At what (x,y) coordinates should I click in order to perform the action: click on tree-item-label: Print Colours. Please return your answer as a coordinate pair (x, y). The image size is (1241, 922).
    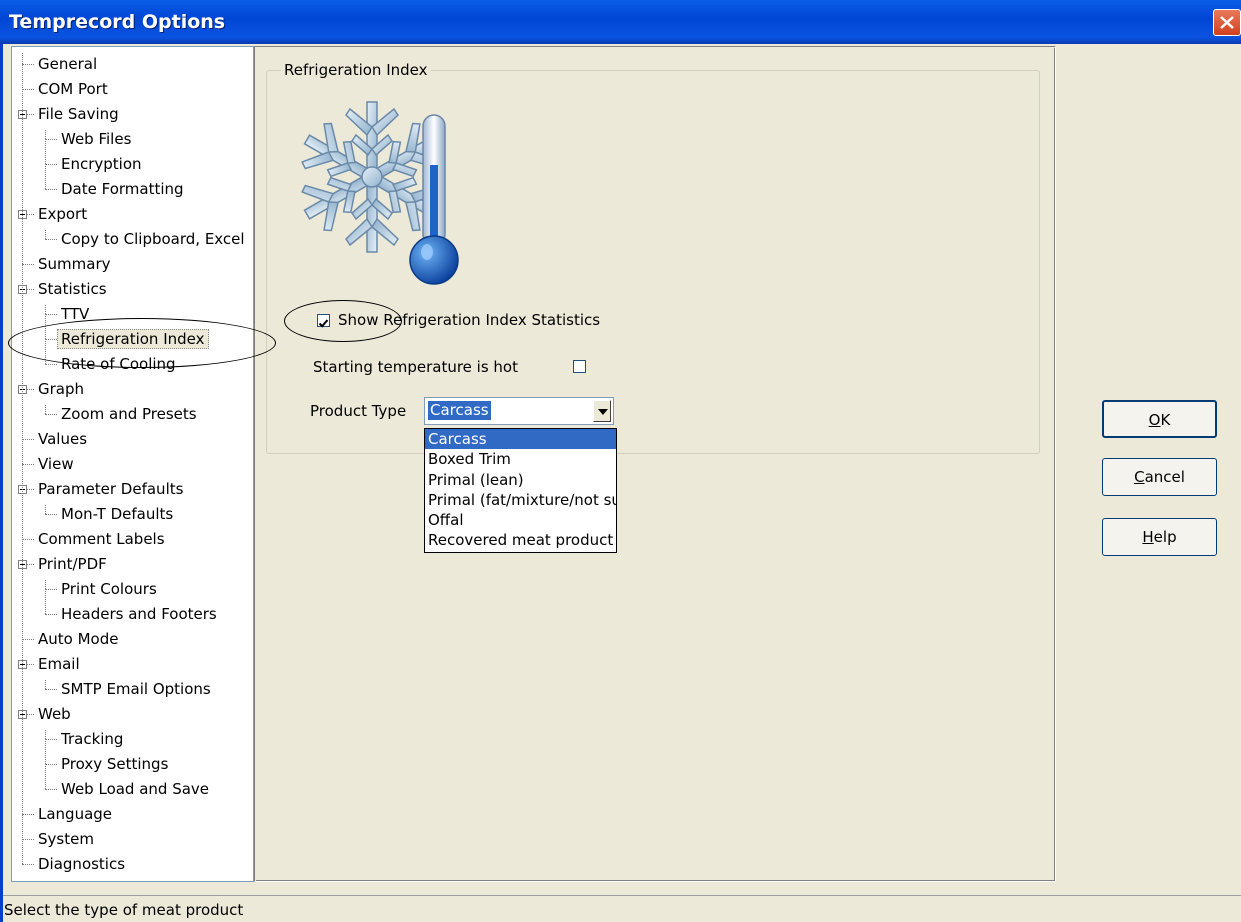
    Looking at the image, I should click on (109, 589).